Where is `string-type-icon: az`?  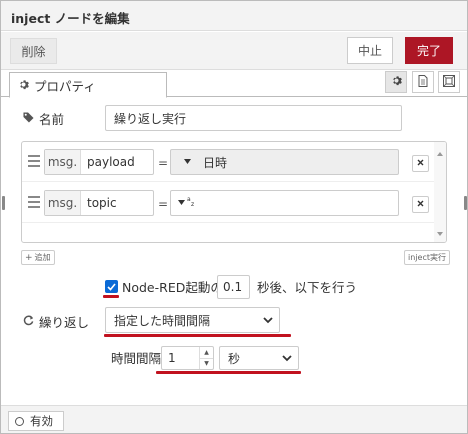 string-type-icon: az is located at coordinates (191, 203).